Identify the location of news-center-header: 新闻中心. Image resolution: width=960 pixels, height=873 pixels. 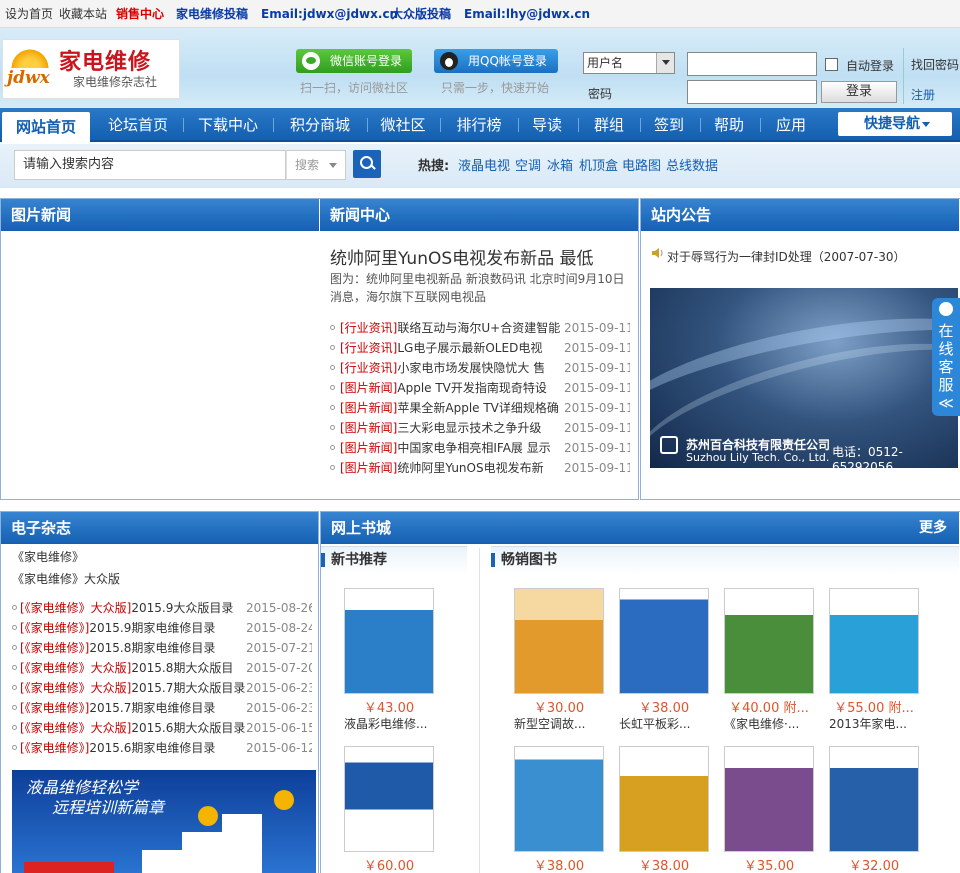
(479, 215).